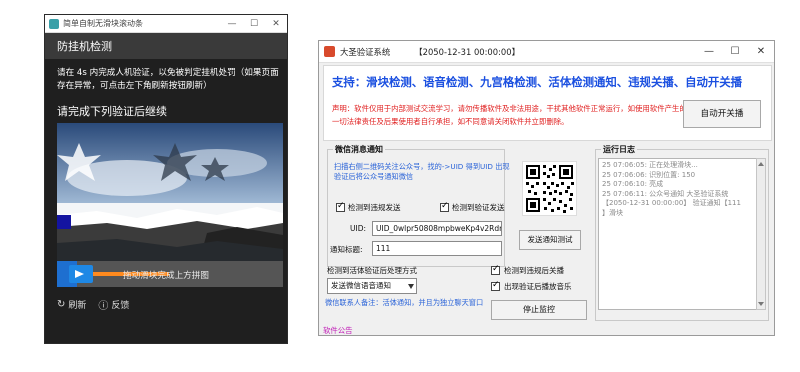  I want to click on slider-hint: 拖动滑块完成上方拼图, so click(166, 276).